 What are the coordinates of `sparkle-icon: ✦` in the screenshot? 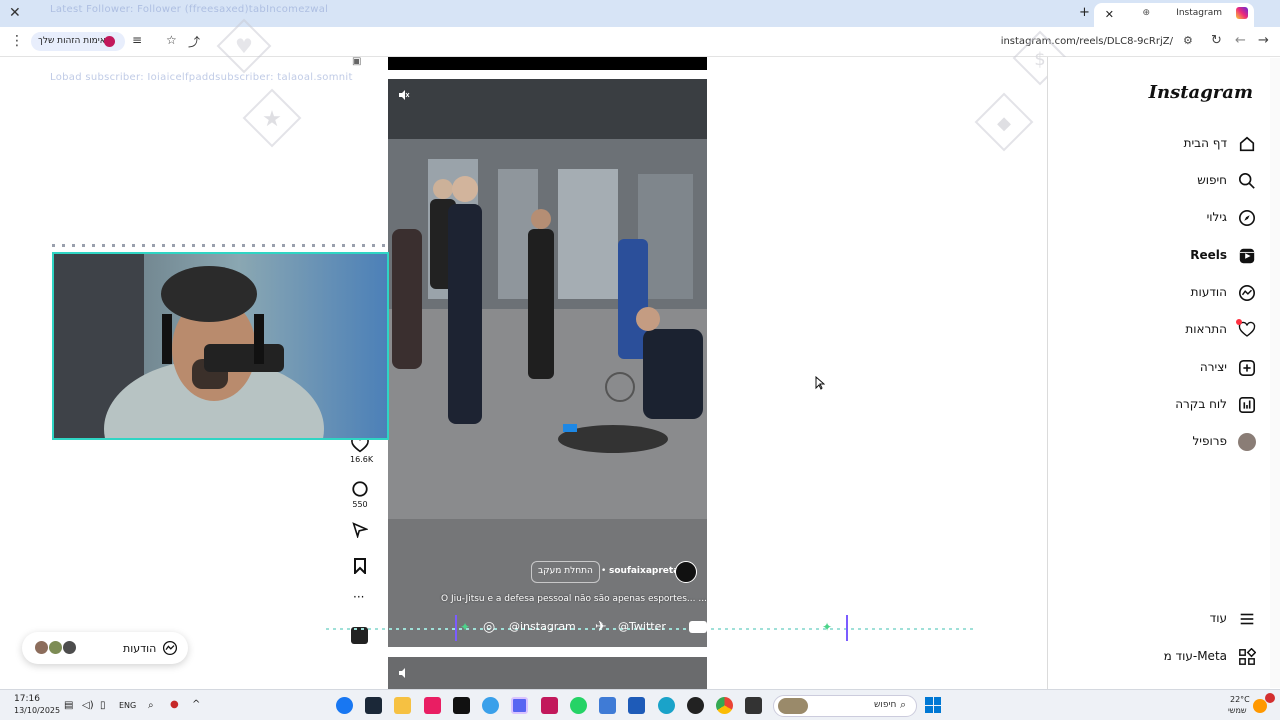 It's located at (465, 627).